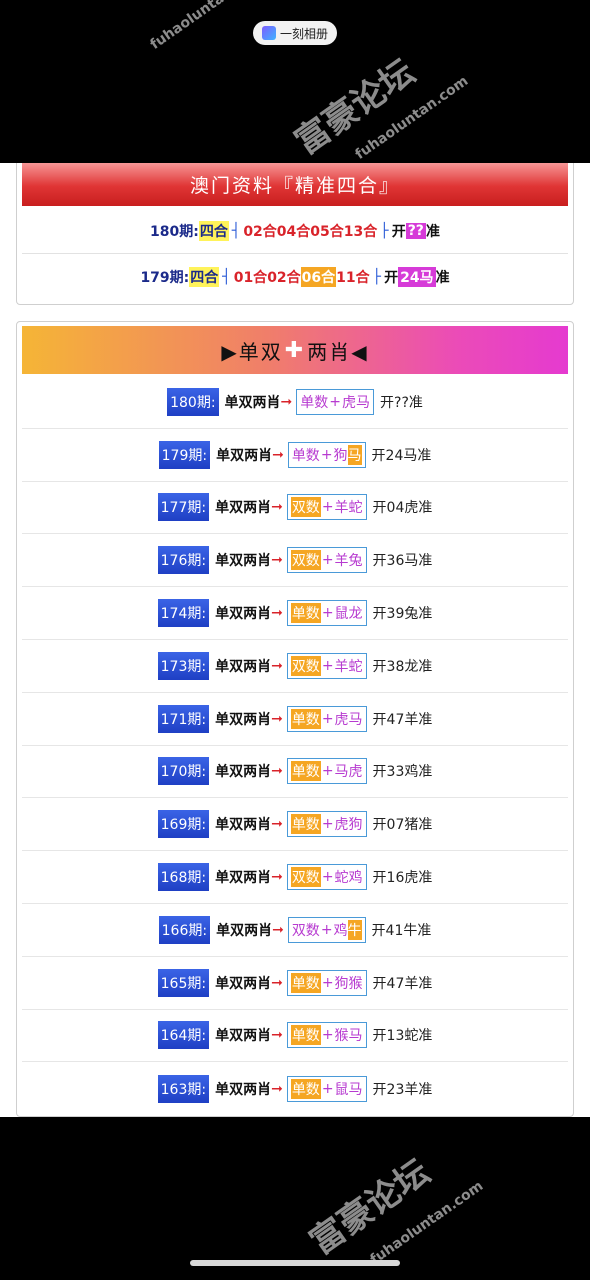 The height and width of the screenshot is (1280, 590). Describe the element at coordinates (183, 982) in the screenshot. I see `period-badge: 165期:` at that location.